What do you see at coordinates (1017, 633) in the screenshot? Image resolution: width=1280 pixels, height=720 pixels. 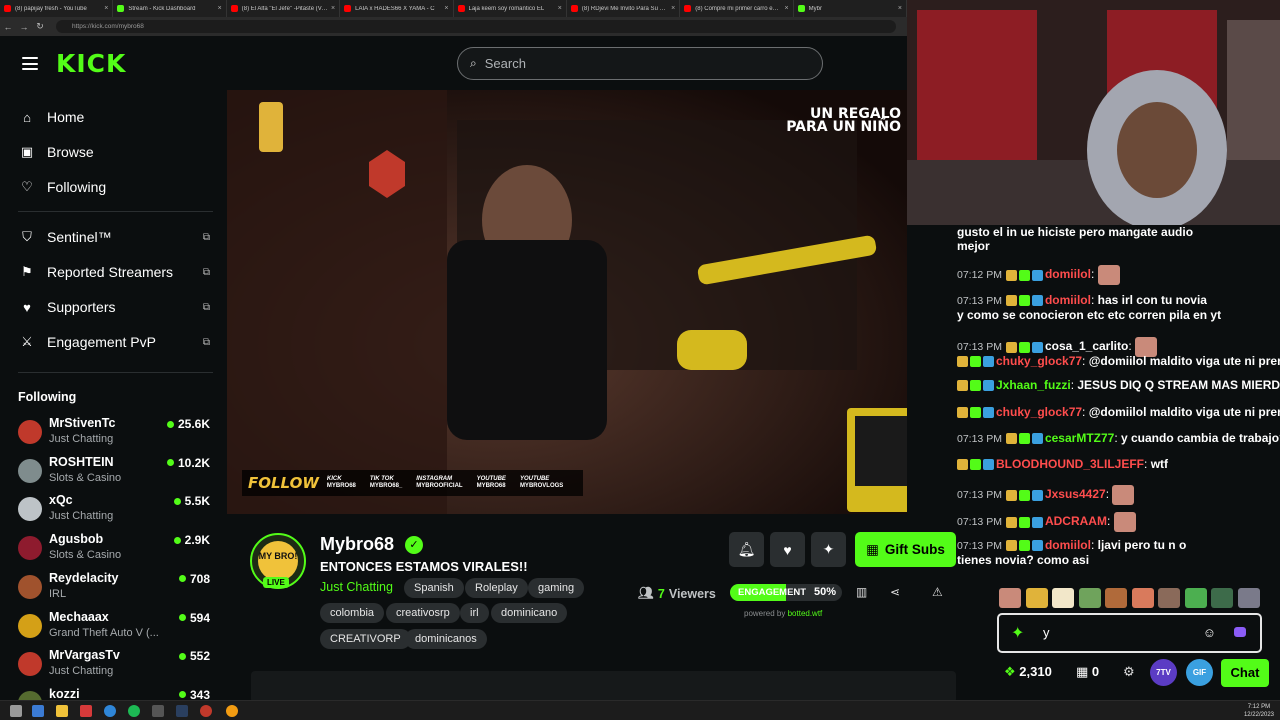 I see `sparkle-icon: ✦` at bounding box center [1017, 633].